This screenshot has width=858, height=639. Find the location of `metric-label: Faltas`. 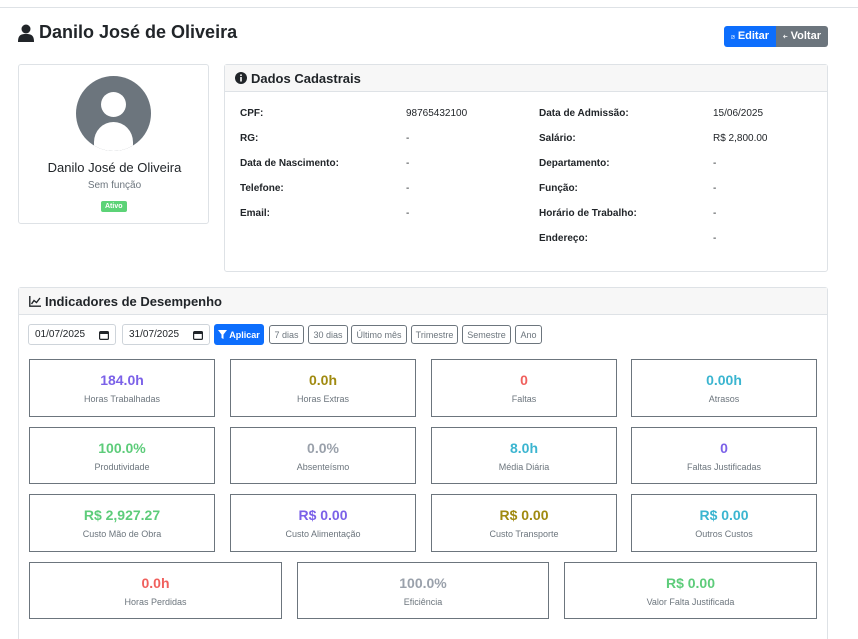

metric-label: Faltas is located at coordinates (524, 399).